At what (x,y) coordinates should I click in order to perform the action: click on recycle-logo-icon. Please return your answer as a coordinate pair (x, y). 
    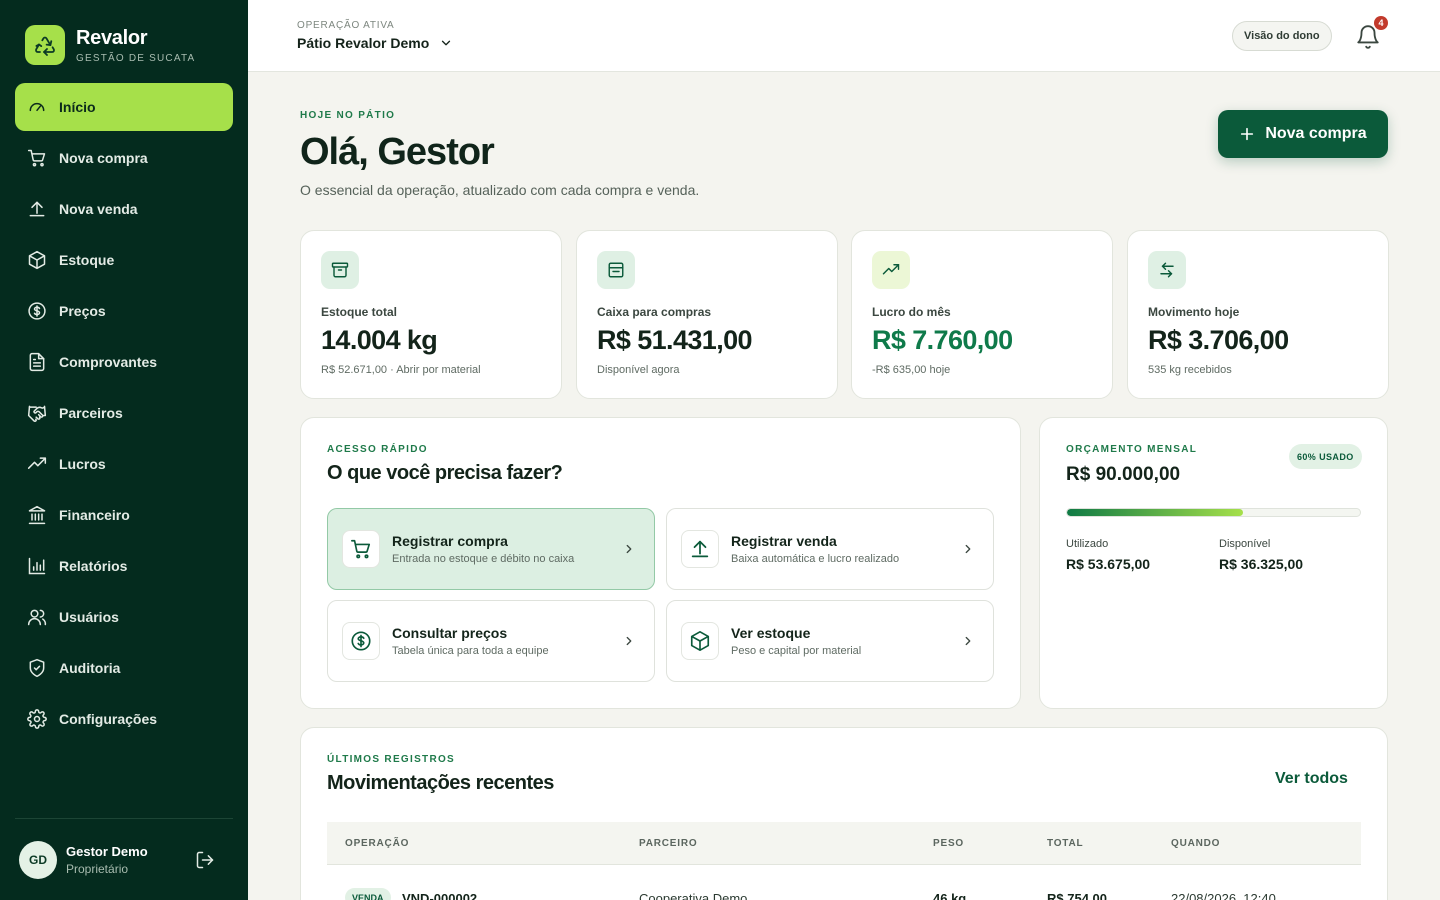
    Looking at the image, I should click on (45, 45).